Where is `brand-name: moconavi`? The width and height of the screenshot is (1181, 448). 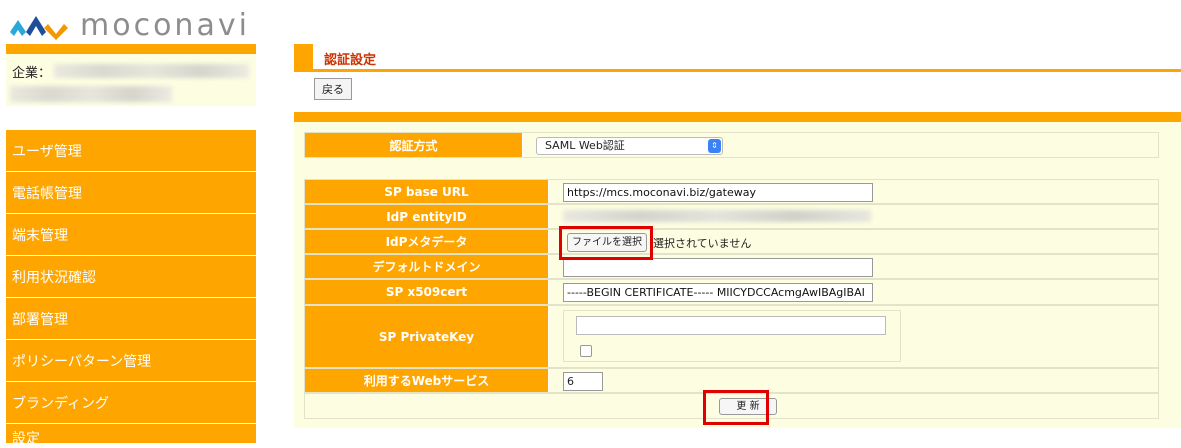 brand-name: moconavi is located at coordinates (165, 25).